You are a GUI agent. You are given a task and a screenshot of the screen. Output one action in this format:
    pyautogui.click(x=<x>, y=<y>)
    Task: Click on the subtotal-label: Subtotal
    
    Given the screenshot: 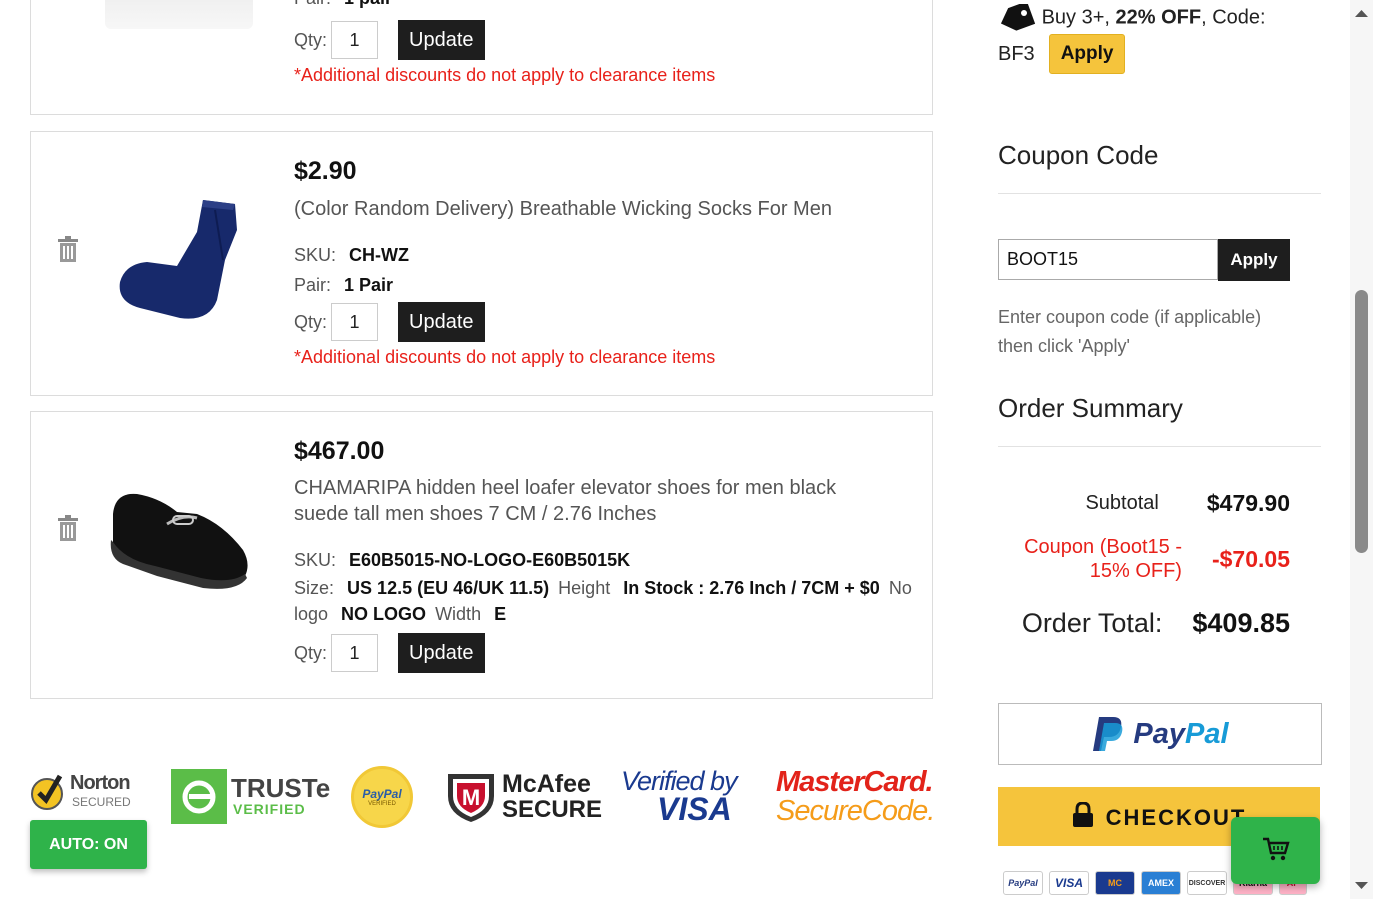 What is the action you would take?
    pyautogui.click(x=1122, y=503)
    